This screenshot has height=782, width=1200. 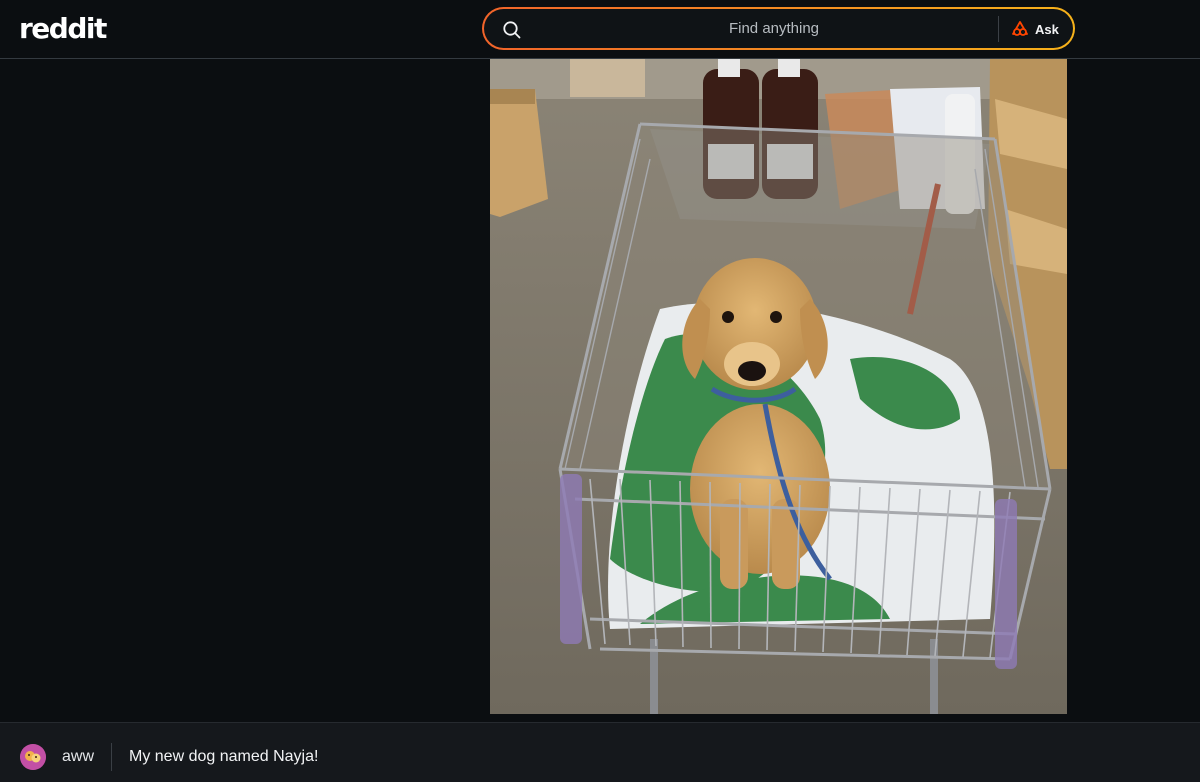 I want to click on subreddit-name: aww, so click(x=78, y=757).